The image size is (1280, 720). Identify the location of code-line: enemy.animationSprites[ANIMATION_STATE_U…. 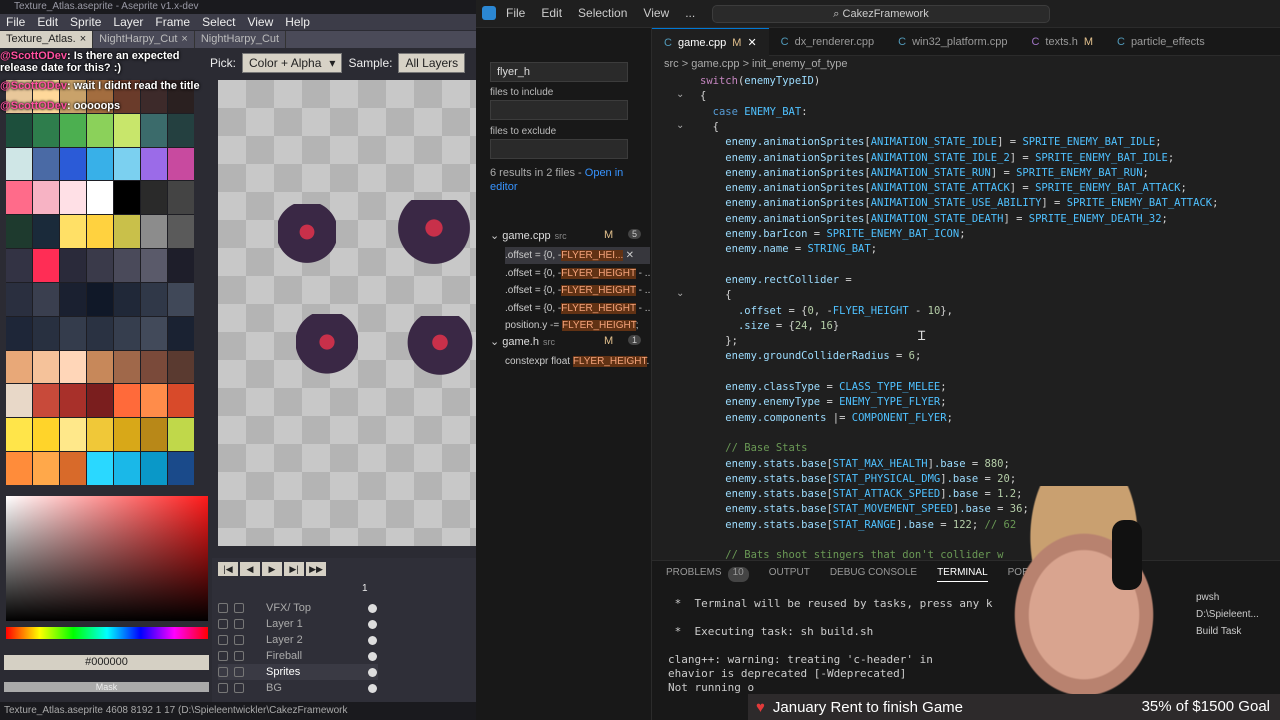
(959, 203).